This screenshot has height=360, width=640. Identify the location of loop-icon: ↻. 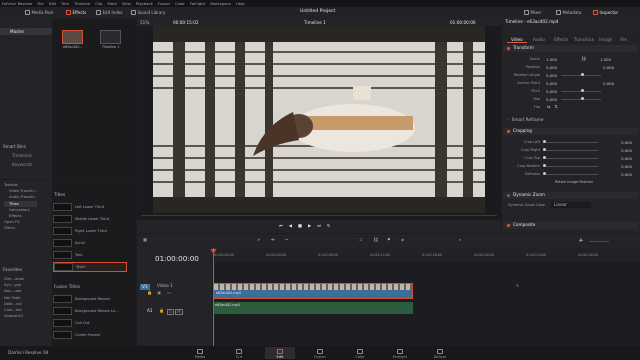
(329, 225).